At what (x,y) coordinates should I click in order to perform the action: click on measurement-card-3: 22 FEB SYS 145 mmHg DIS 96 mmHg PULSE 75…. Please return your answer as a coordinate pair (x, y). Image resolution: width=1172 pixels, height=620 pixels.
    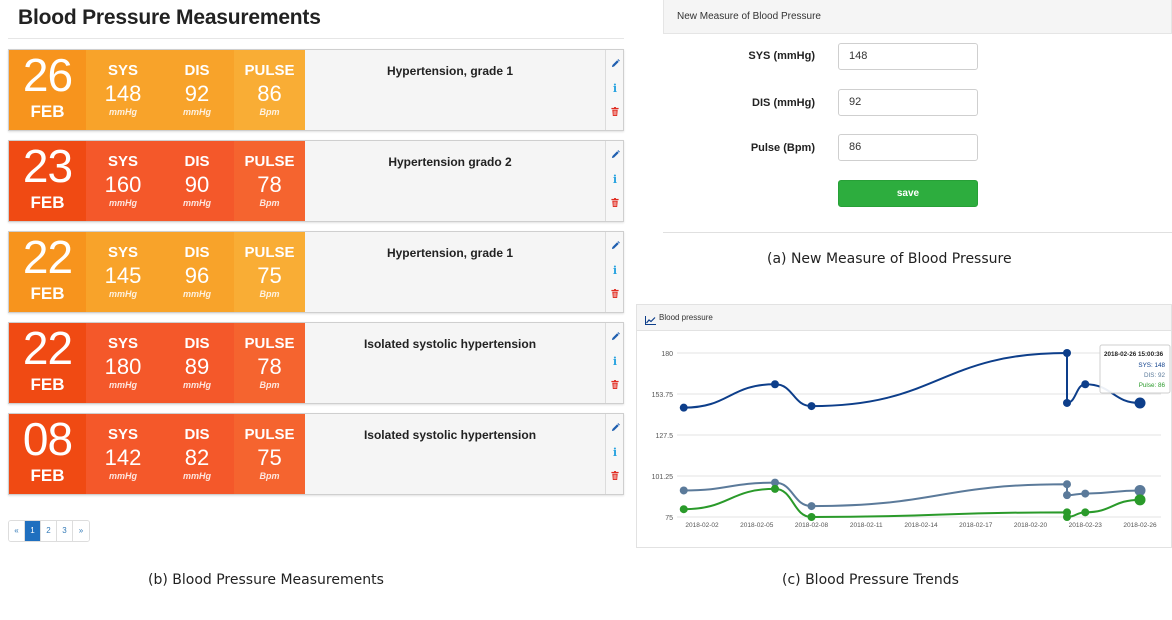
    Looking at the image, I should click on (316, 272).